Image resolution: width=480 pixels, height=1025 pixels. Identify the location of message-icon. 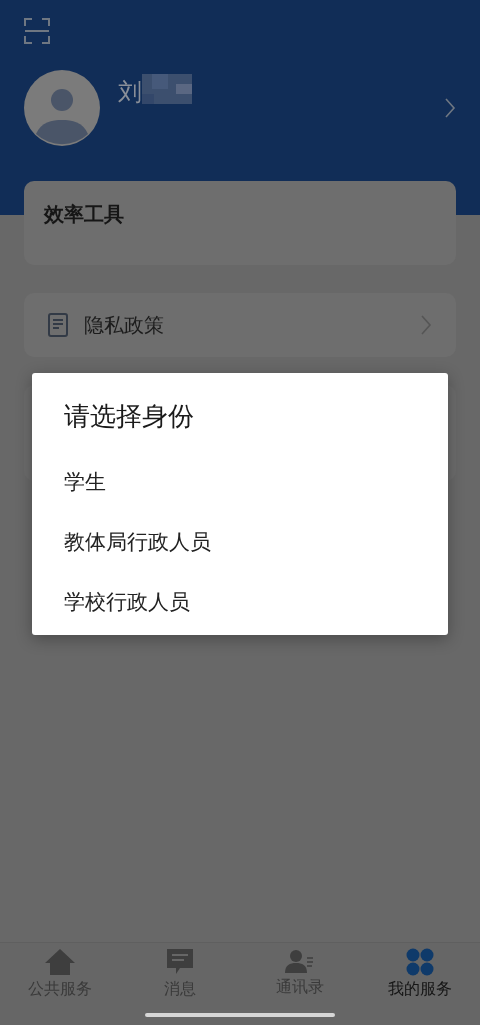
(180, 962).